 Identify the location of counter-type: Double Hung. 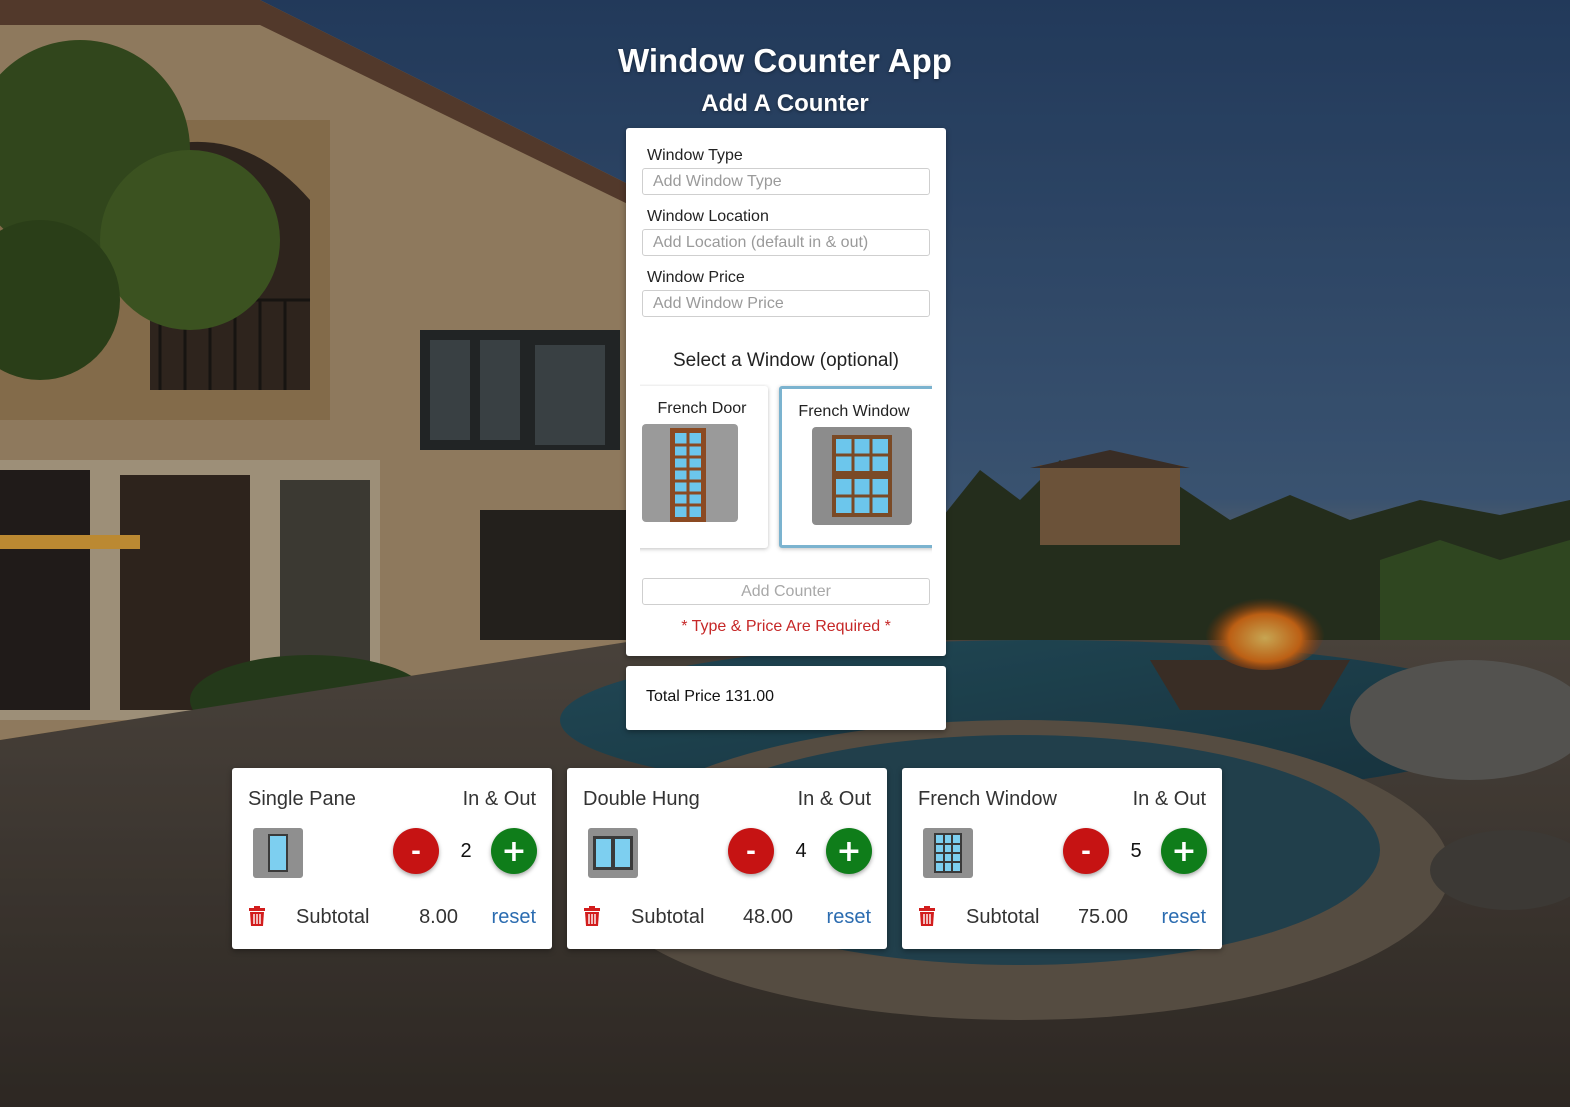
(641, 799).